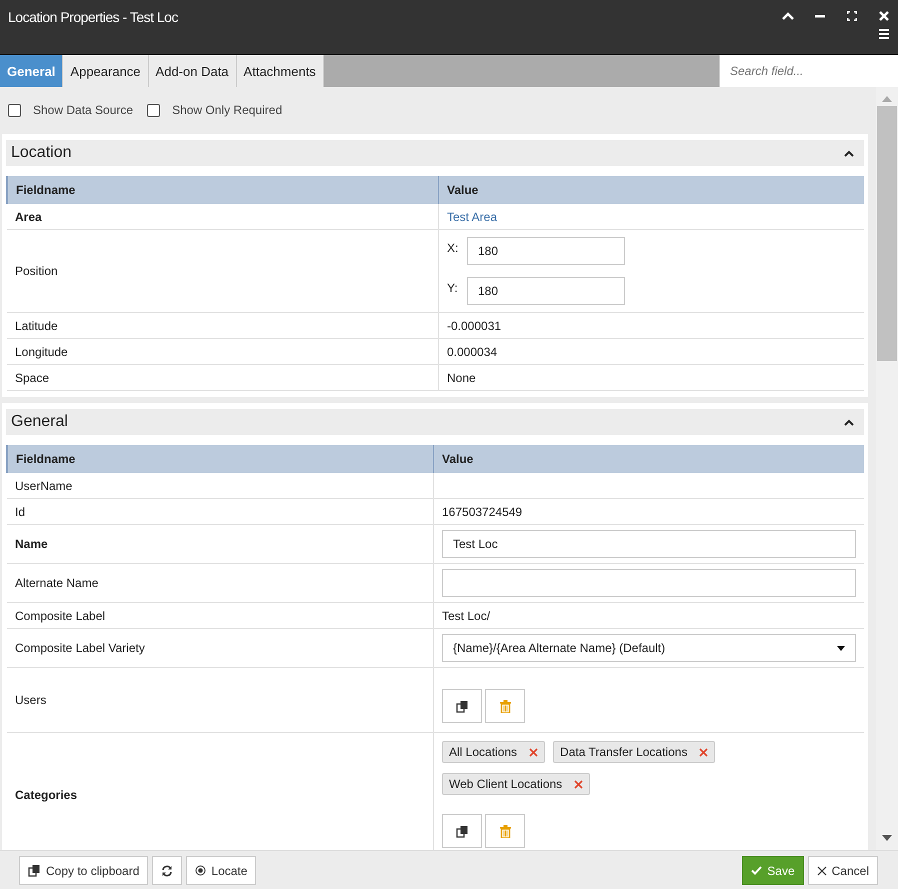  I want to click on table-cell: -0.000031, so click(651, 325).